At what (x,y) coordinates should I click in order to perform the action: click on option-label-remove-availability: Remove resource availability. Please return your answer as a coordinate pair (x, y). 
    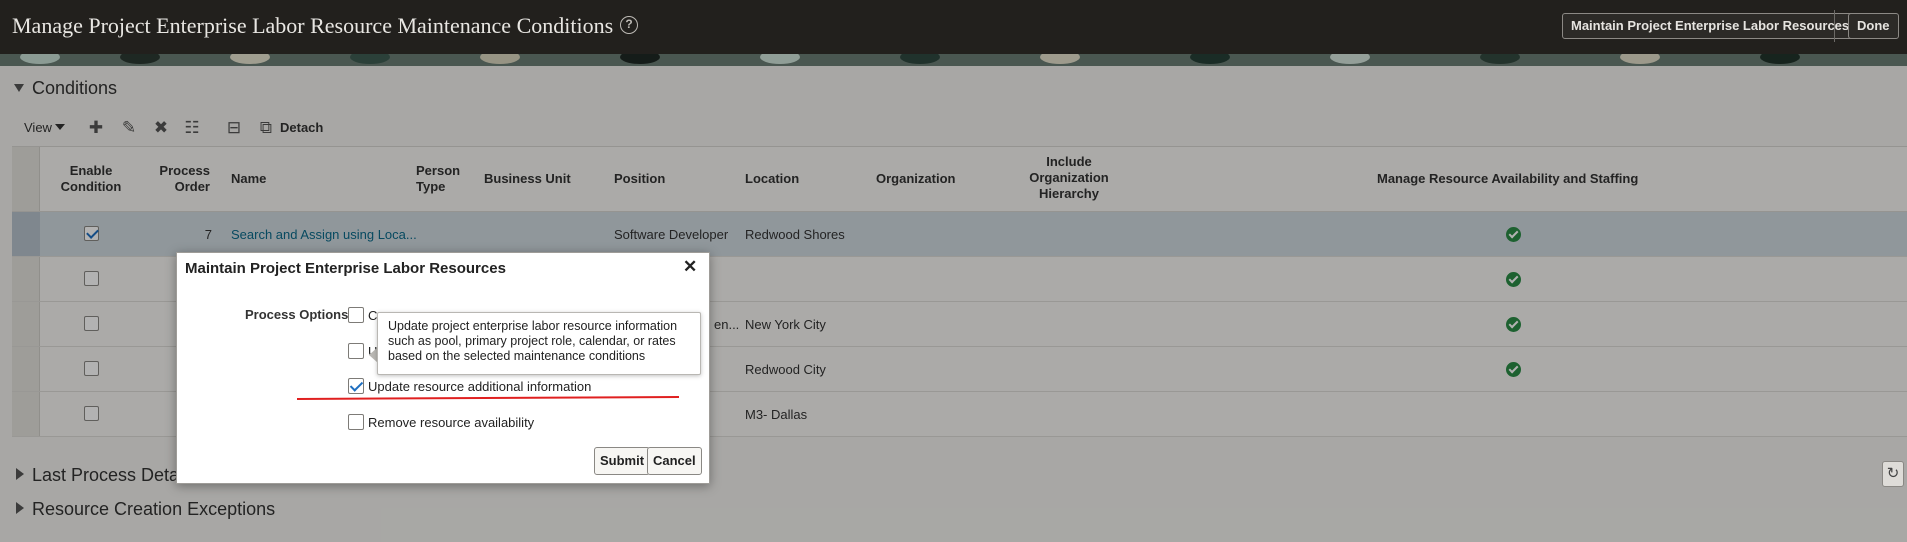
    Looking at the image, I should click on (451, 422).